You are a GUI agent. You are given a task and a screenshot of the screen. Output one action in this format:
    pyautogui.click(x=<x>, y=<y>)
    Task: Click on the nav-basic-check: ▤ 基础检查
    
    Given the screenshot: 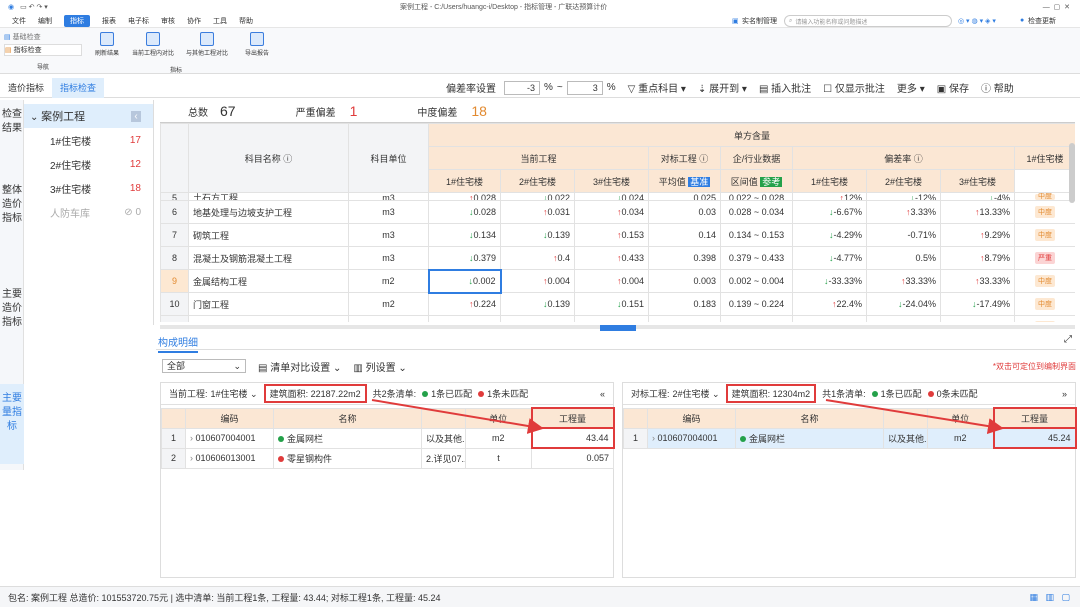 What is the action you would take?
    pyautogui.click(x=43, y=38)
    